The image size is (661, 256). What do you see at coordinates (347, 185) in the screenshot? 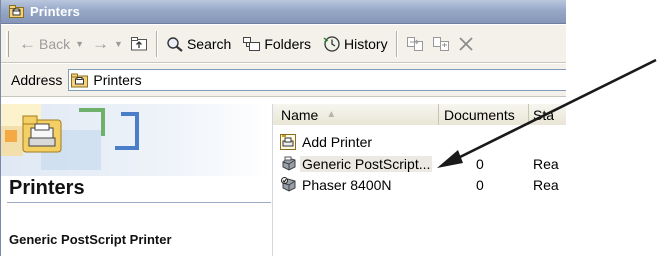
I see `list-item-name: Phaser 8400N` at bounding box center [347, 185].